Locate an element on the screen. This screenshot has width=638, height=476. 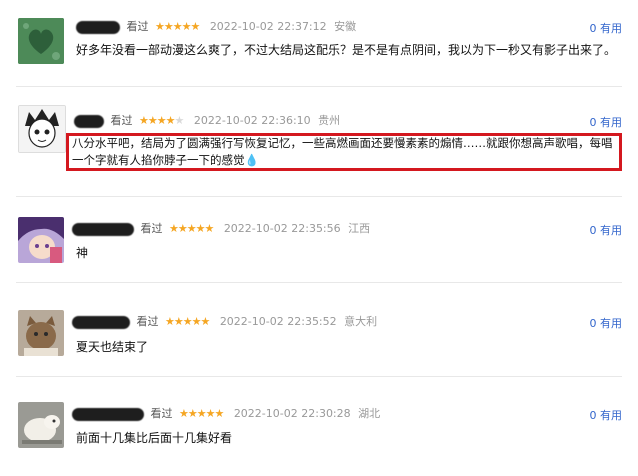
review-content: 前面十几集比后面十几集好看 is located at coordinates (154, 438).